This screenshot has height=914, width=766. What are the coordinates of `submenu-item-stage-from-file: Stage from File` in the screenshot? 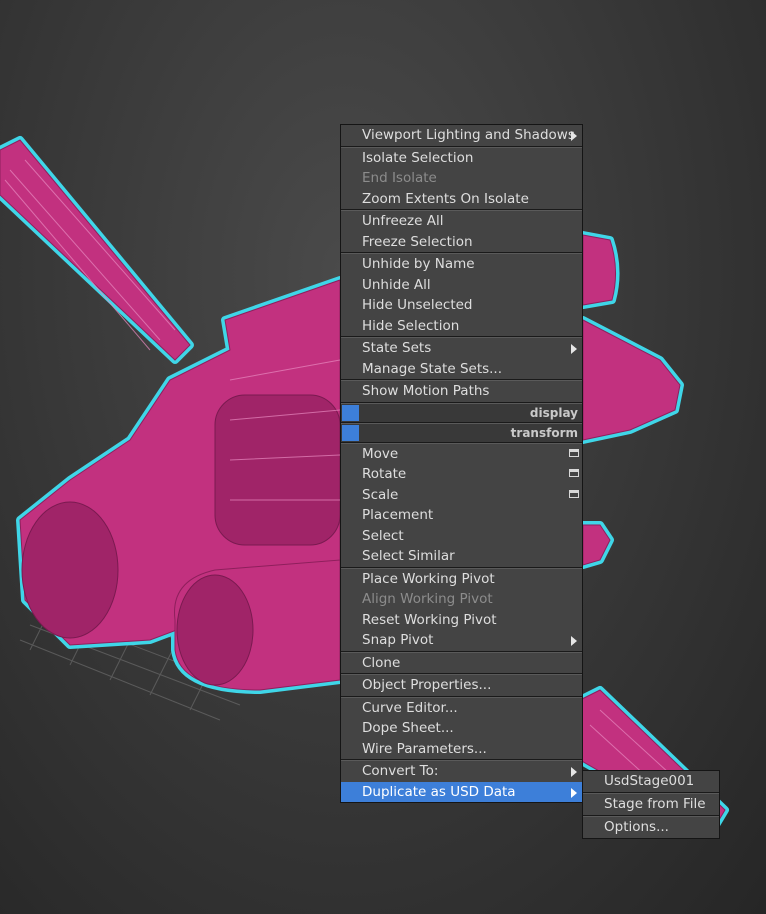 It's located at (651, 804).